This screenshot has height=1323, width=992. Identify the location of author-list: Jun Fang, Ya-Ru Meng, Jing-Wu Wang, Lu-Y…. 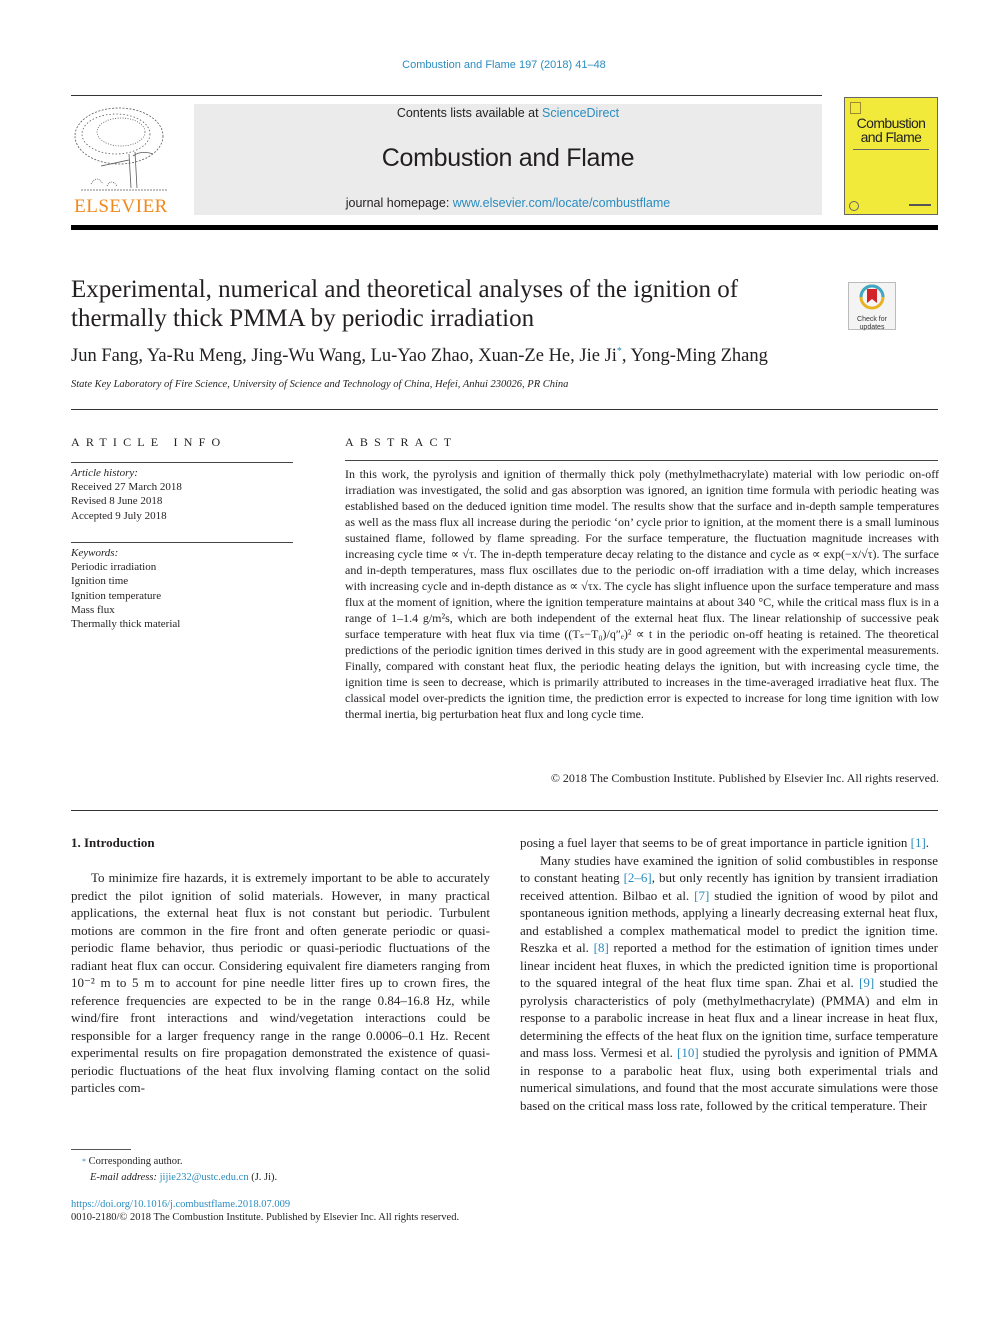
(419, 356).